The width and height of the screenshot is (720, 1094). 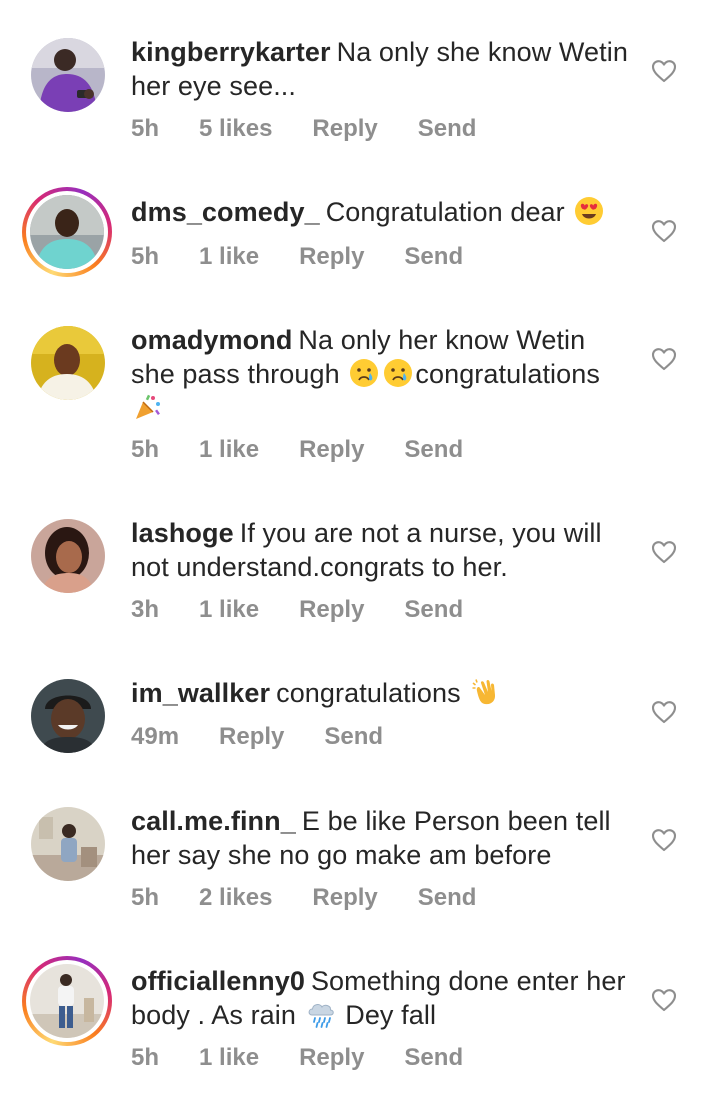 I want to click on avatar-yellow-icon, so click(x=68, y=363).